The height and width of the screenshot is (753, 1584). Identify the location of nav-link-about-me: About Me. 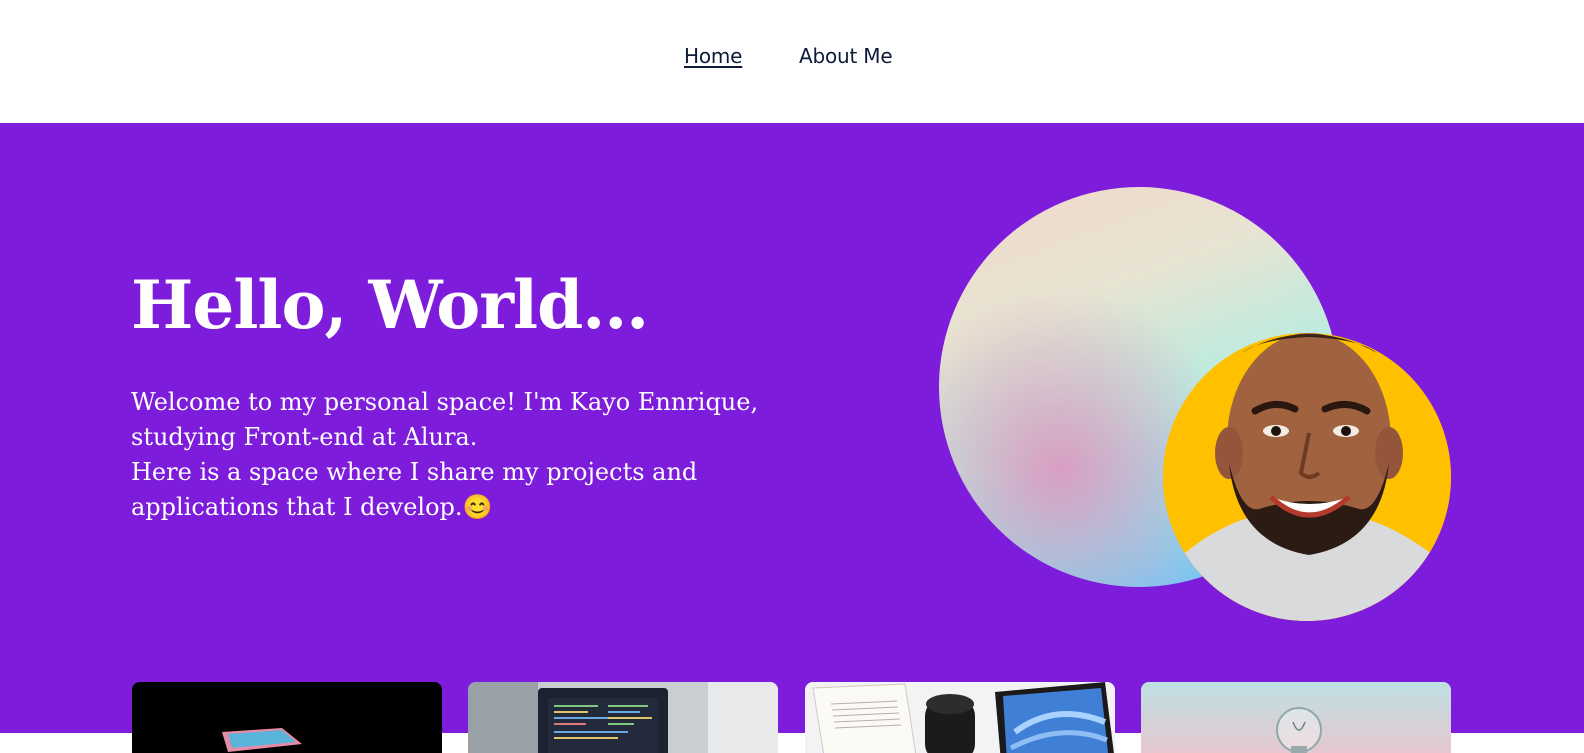
(846, 56).